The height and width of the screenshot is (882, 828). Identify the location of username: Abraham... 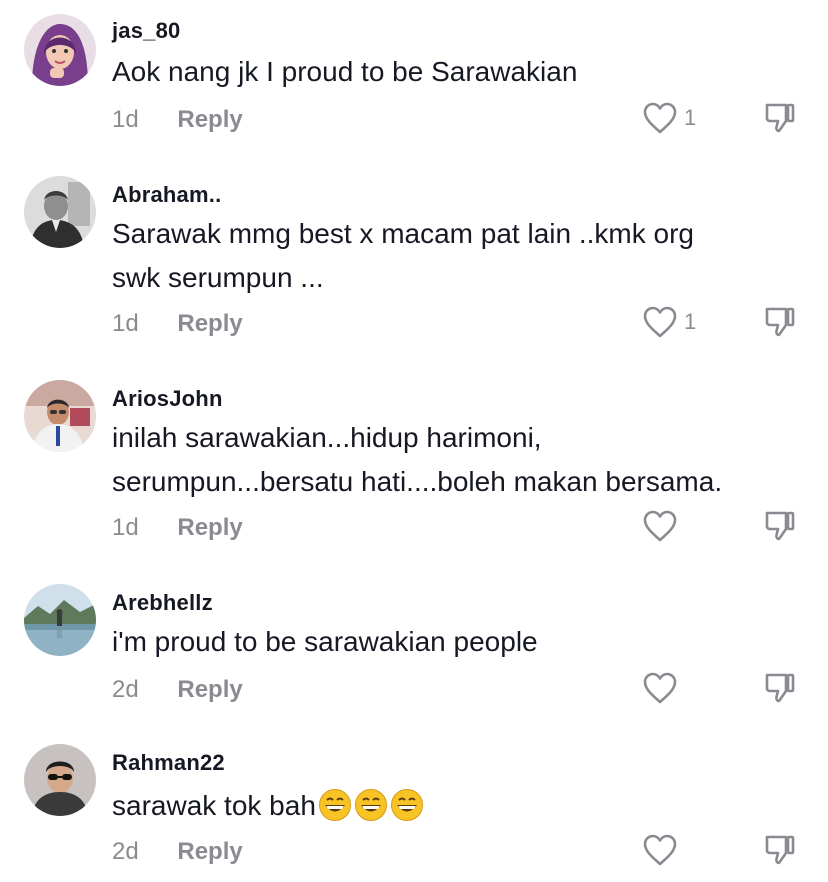
(166, 195).